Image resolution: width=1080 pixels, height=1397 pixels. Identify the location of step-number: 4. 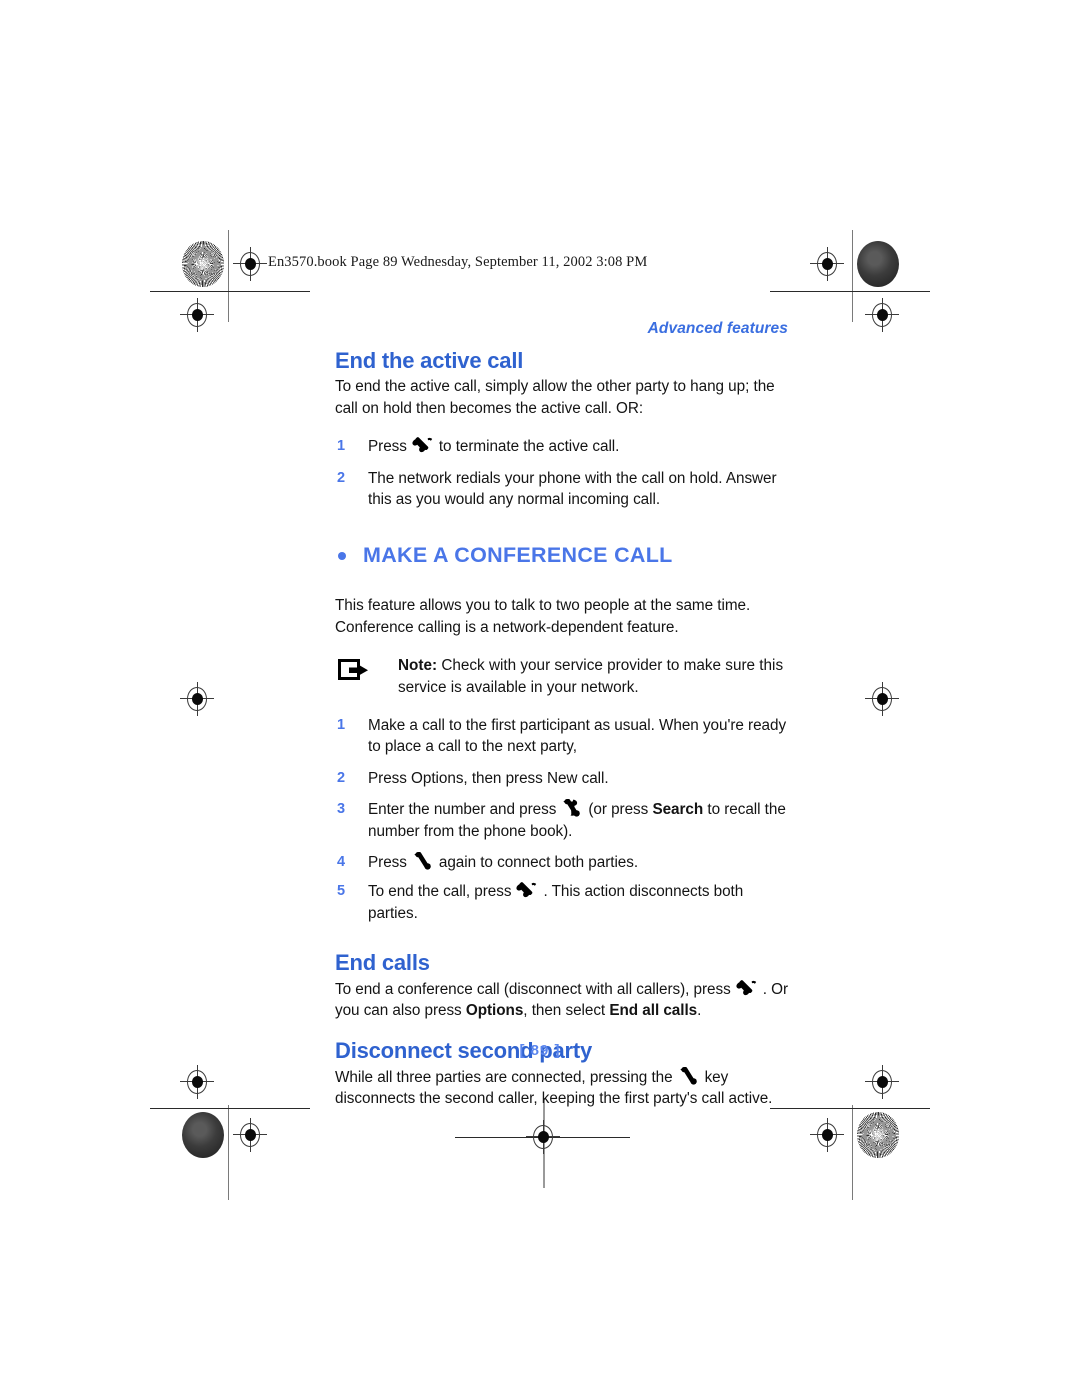
(341, 861).